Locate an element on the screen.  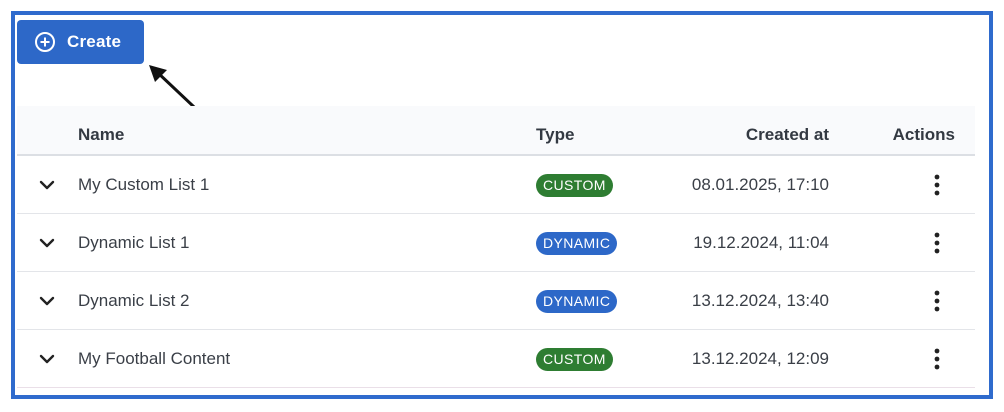
column-header-actions: Actions is located at coordinates (923, 134).